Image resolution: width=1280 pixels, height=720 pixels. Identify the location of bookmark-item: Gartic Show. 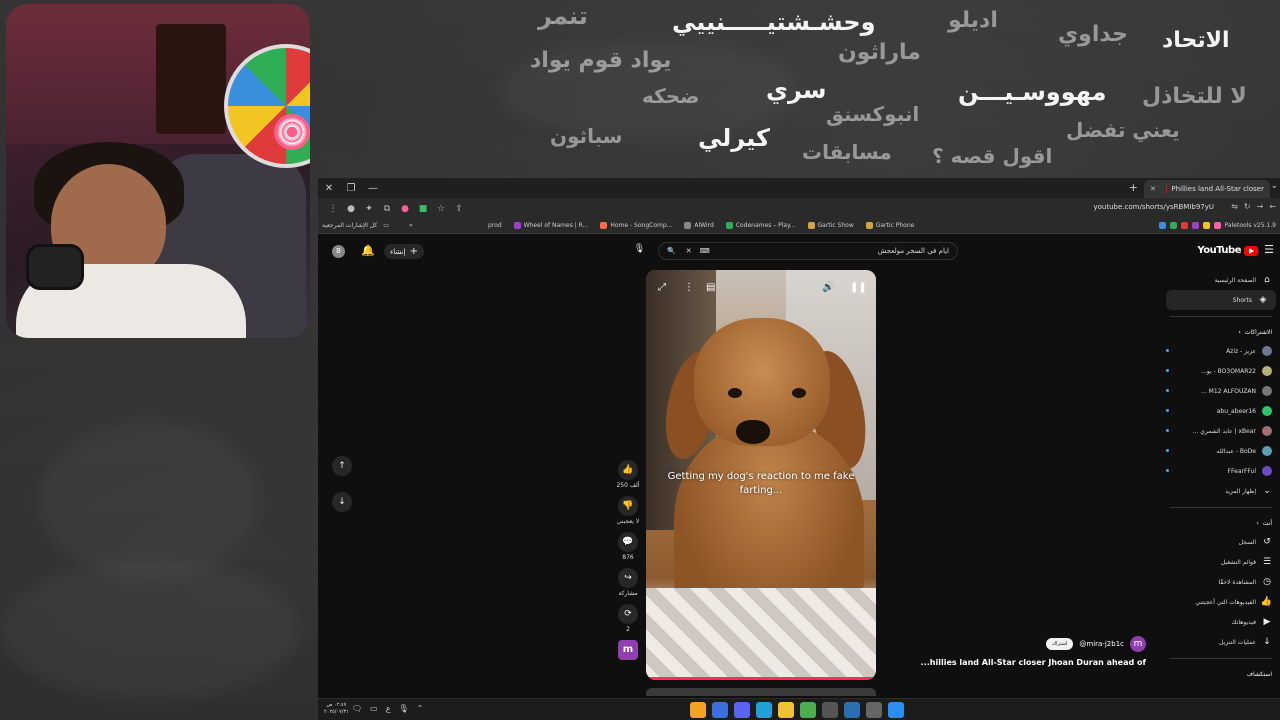
(830, 225).